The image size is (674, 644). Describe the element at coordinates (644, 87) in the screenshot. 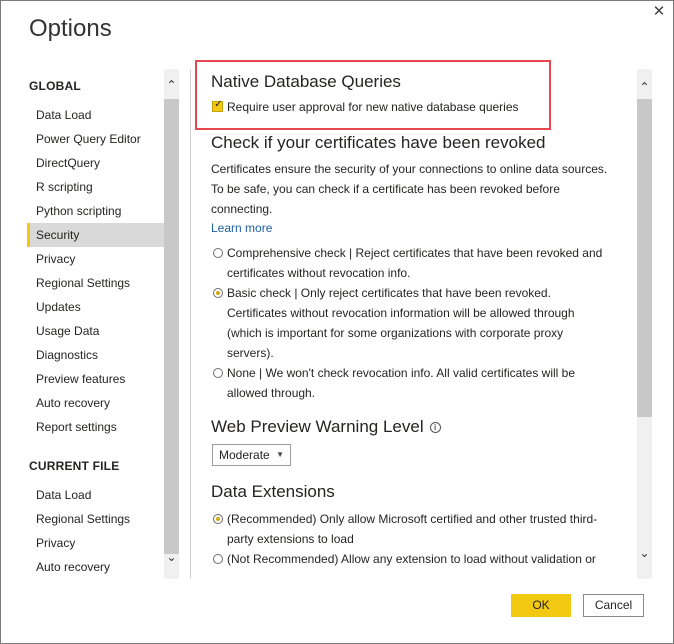

I see `content-scroll-up-icon: ⌃` at that location.